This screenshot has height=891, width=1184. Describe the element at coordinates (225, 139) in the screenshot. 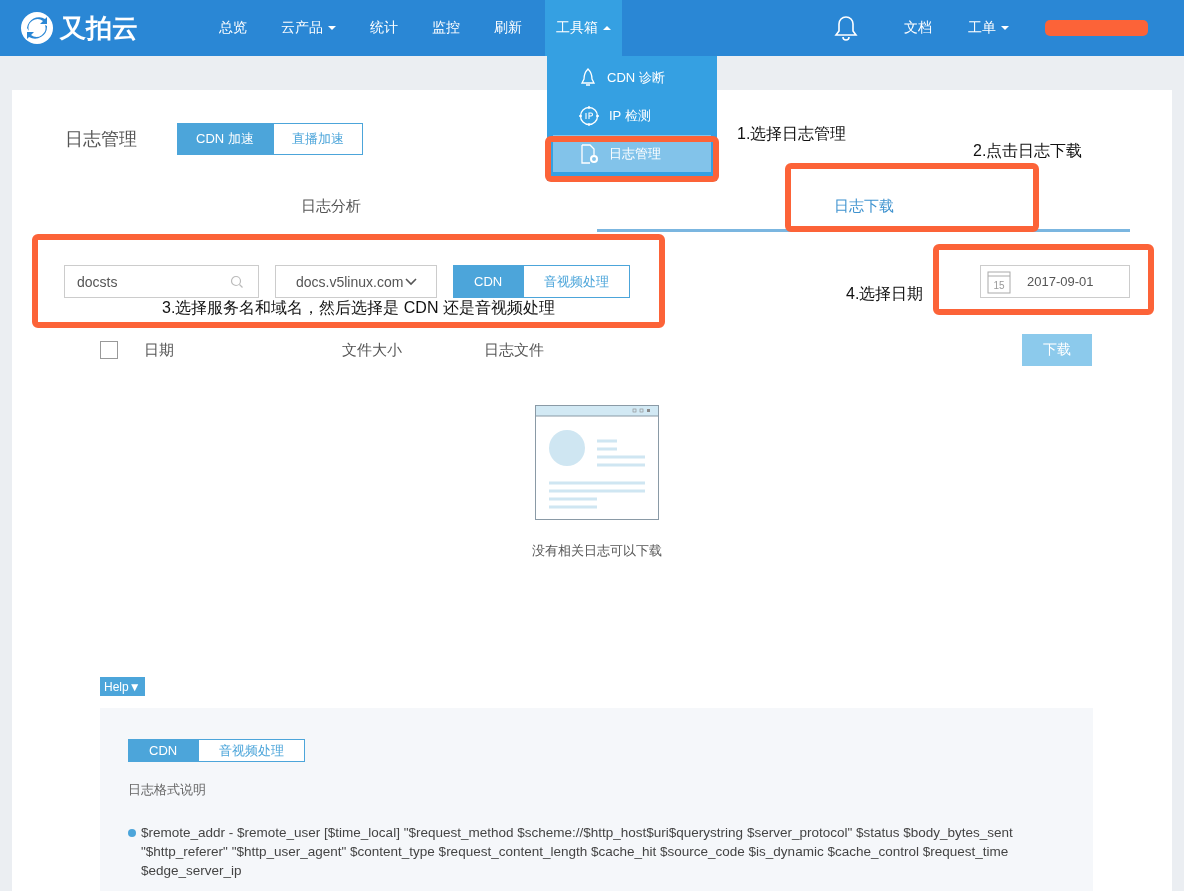

I see `service-toggle-button: CDN 加速` at that location.